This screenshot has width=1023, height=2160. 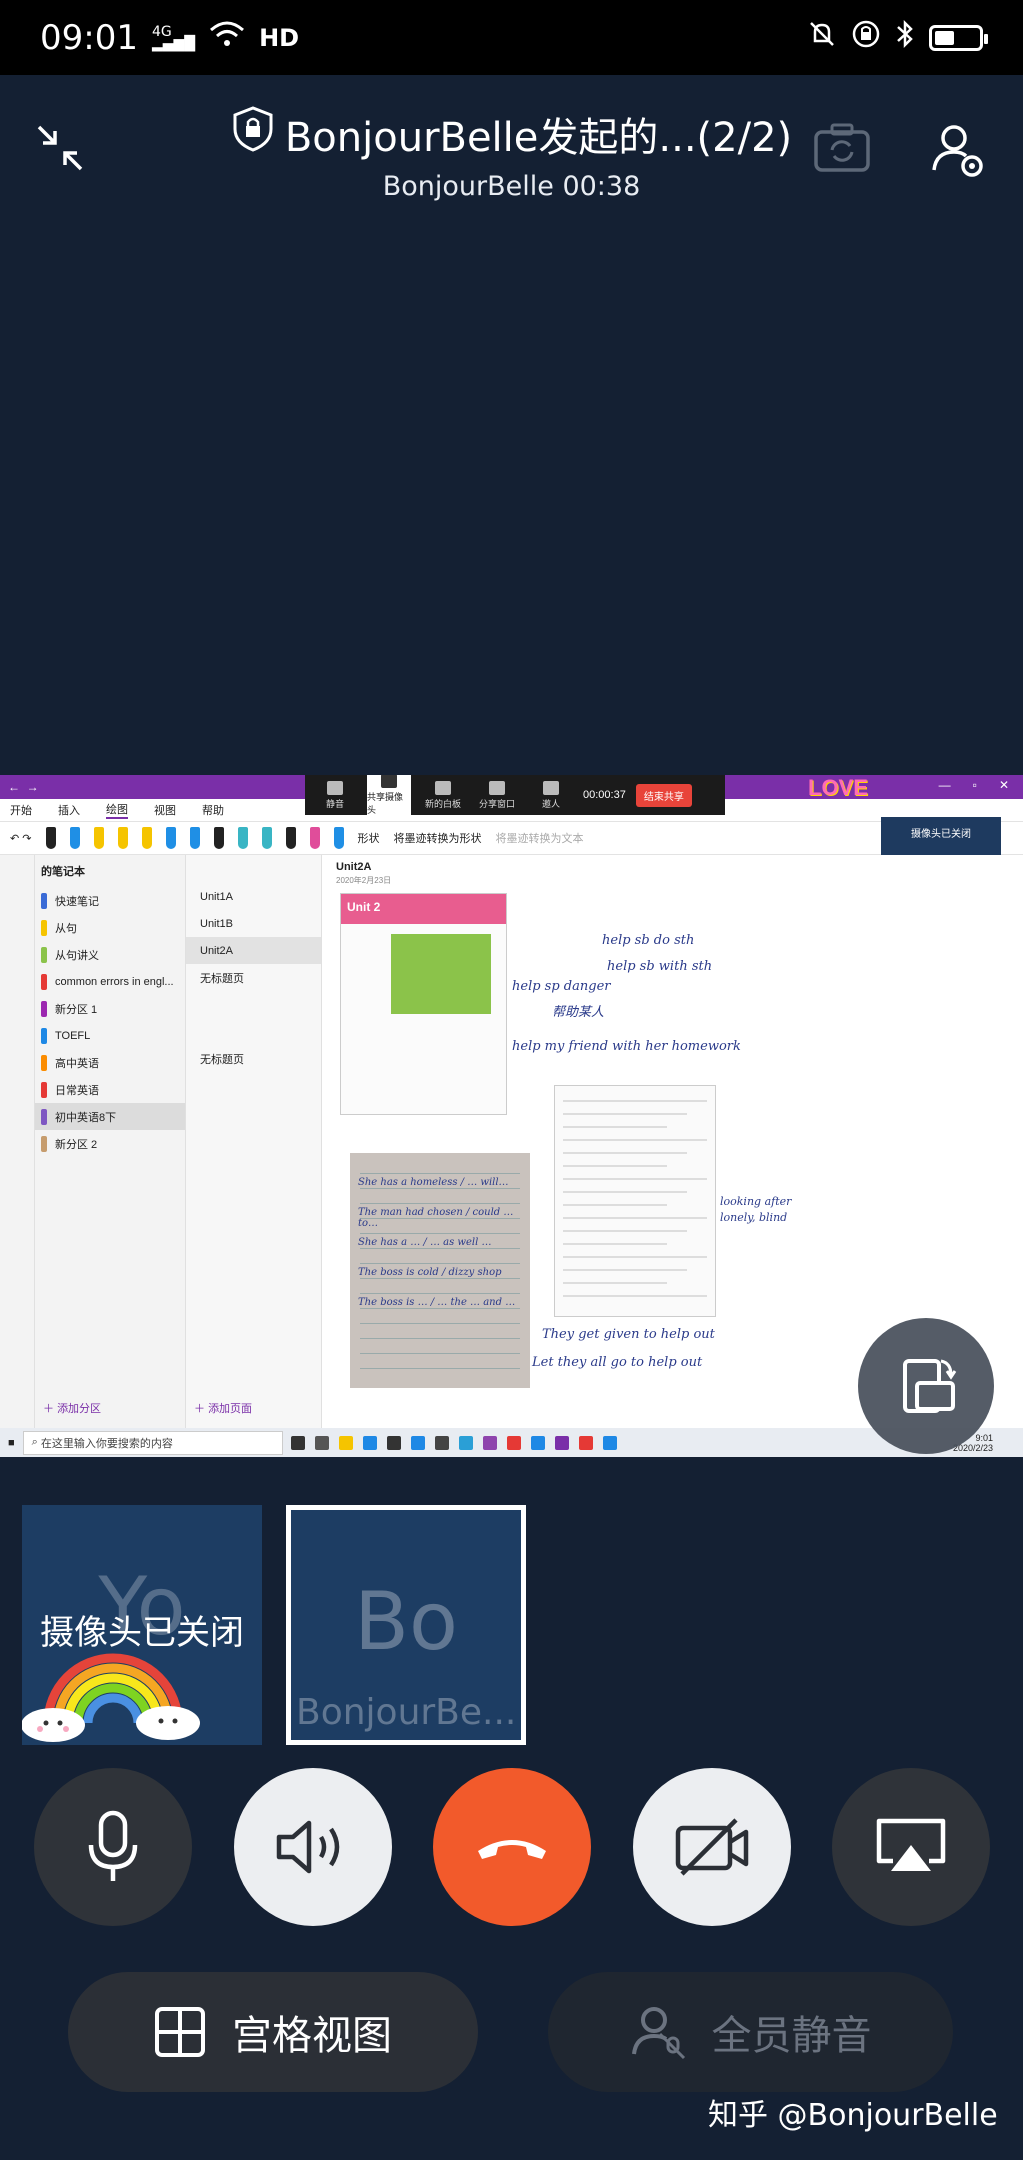 What do you see at coordinates (842, 148) in the screenshot?
I see `switch-camera-icon` at bounding box center [842, 148].